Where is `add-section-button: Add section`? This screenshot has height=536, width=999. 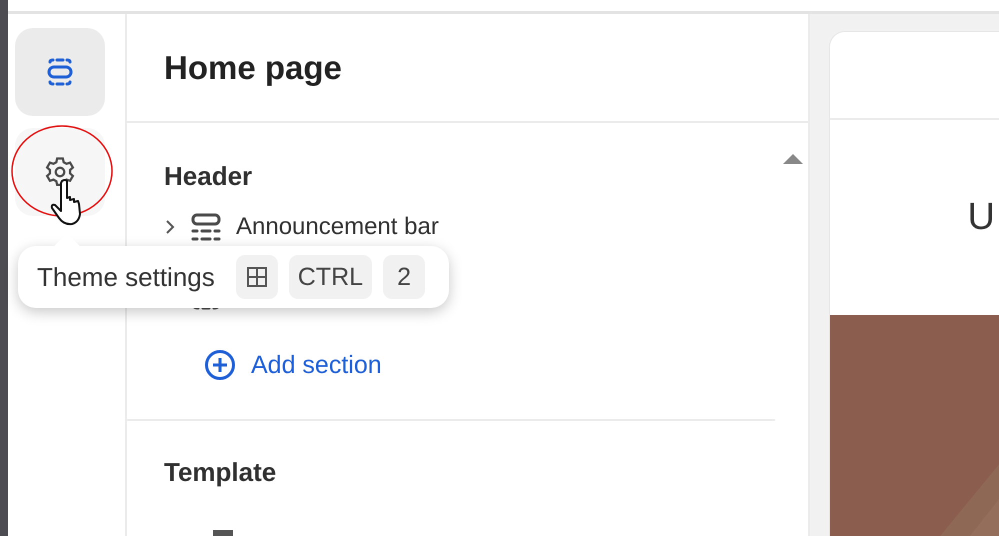 add-section-button: Add section is located at coordinates (273, 365).